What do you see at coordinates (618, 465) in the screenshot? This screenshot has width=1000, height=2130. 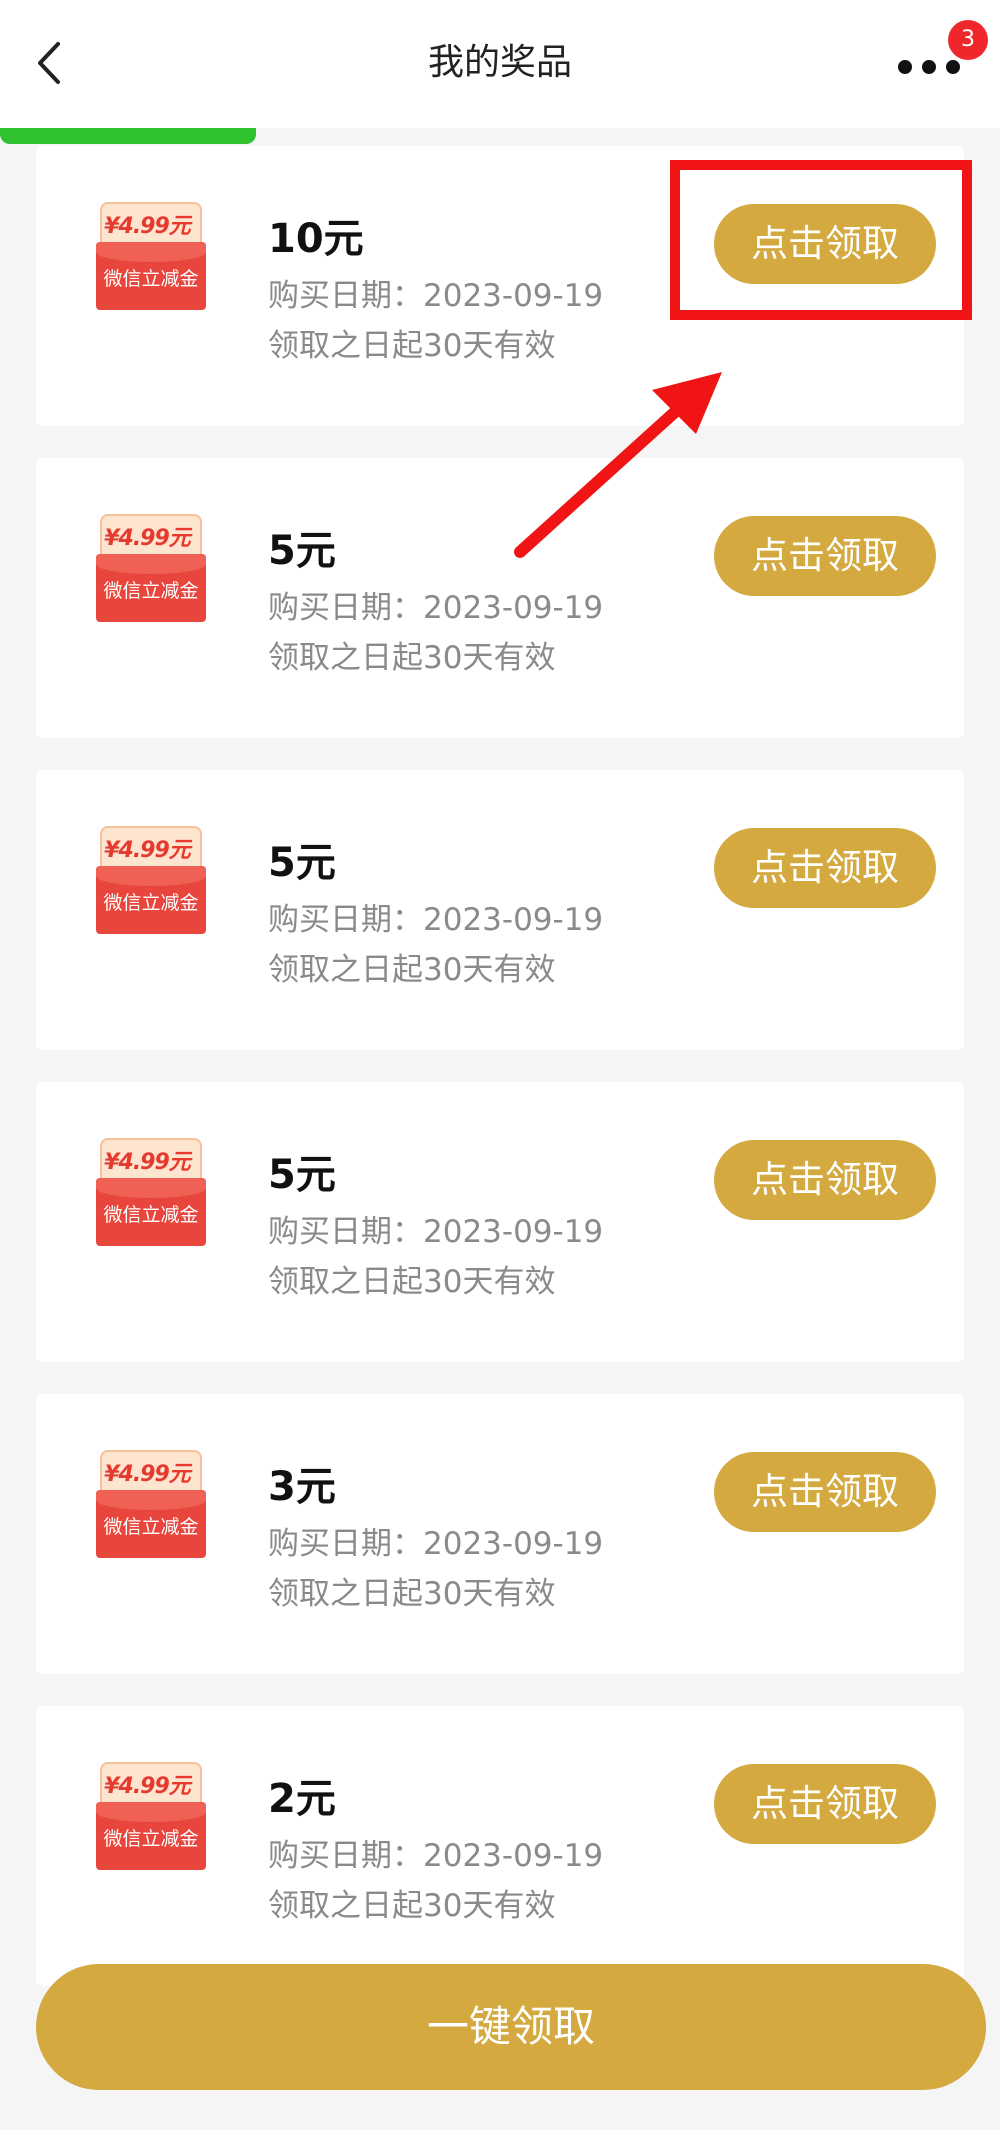 I see `pointer-arrow-icon` at bounding box center [618, 465].